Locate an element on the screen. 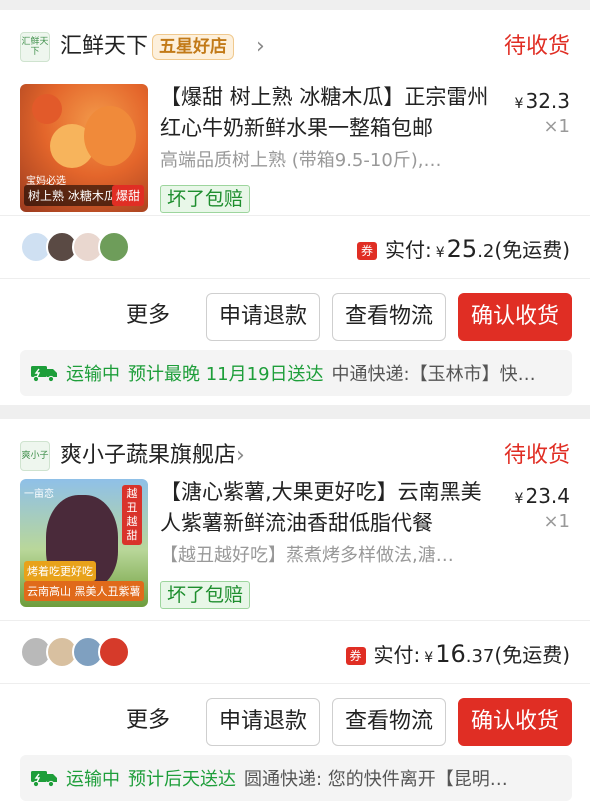  price-value: 23.4 is located at coordinates (547, 496).